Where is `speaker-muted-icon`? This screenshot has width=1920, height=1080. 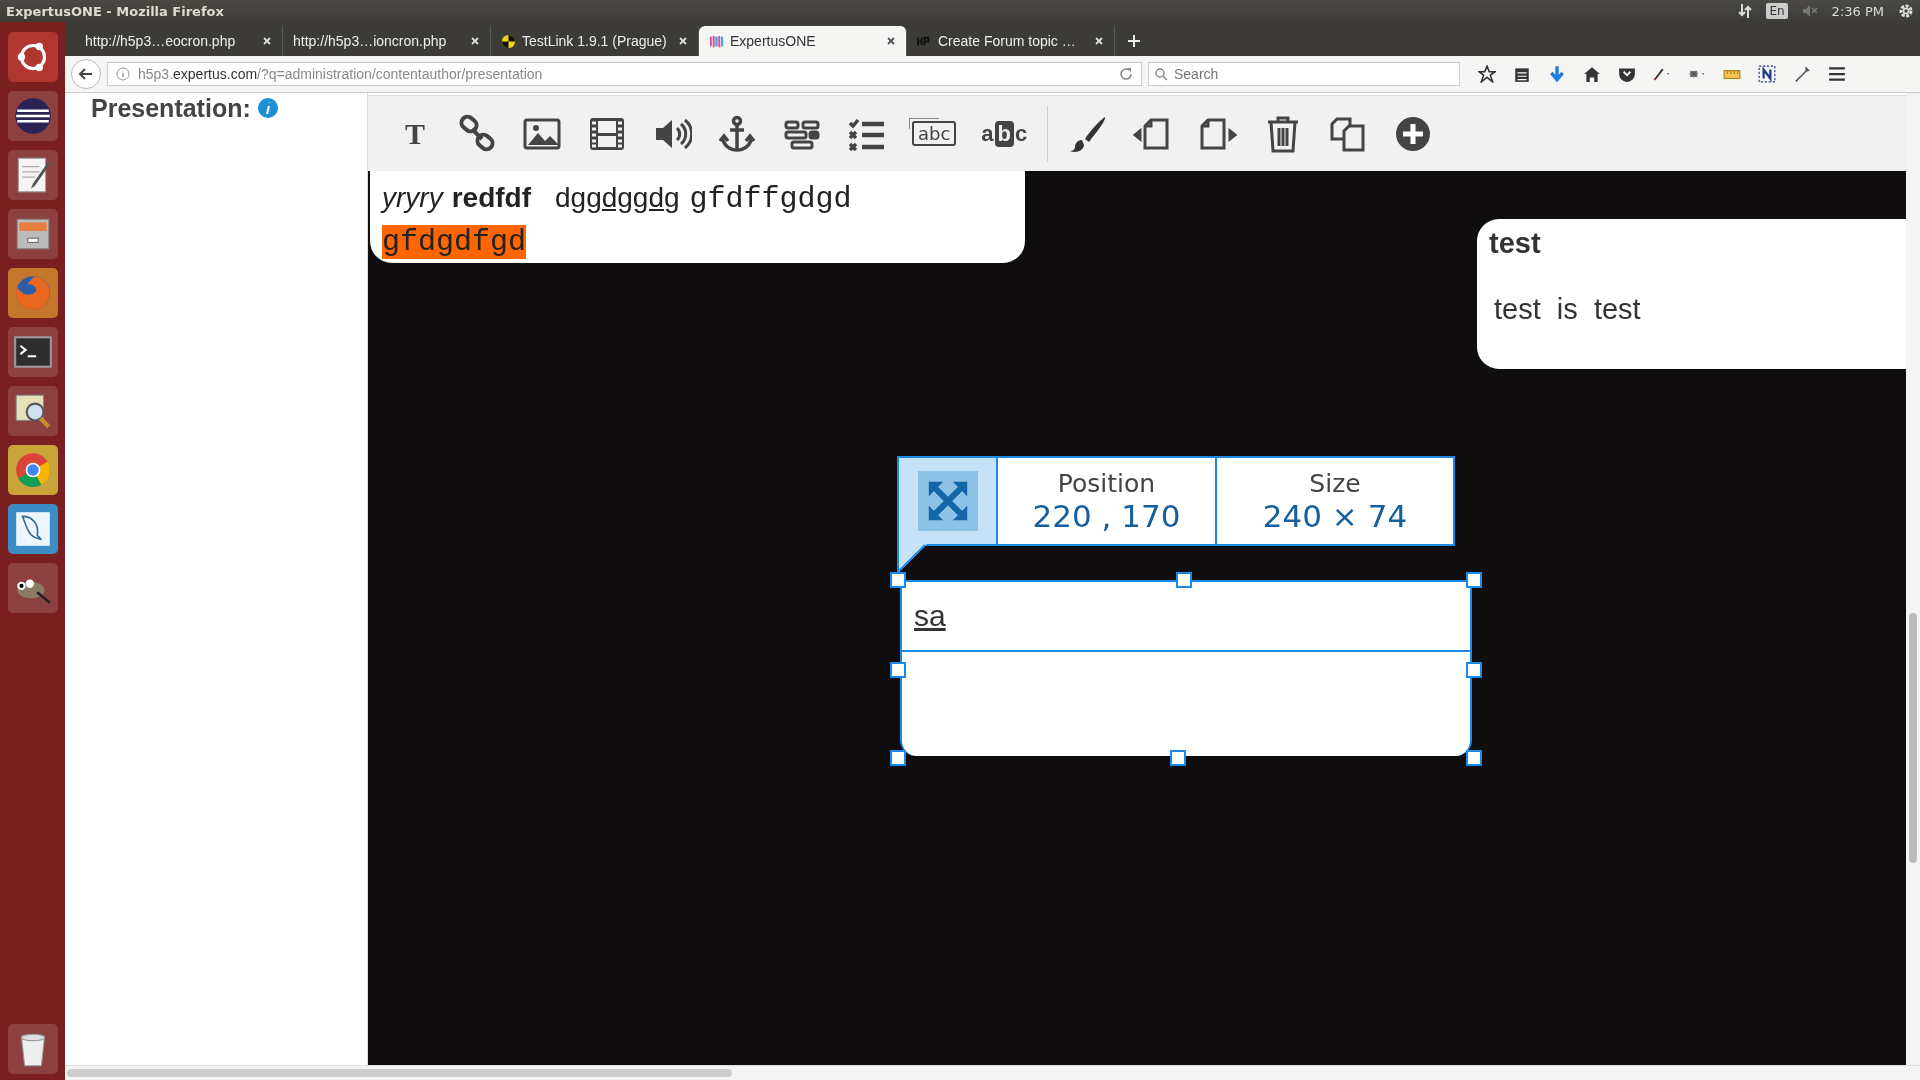 speaker-muted-icon is located at coordinates (1809, 11).